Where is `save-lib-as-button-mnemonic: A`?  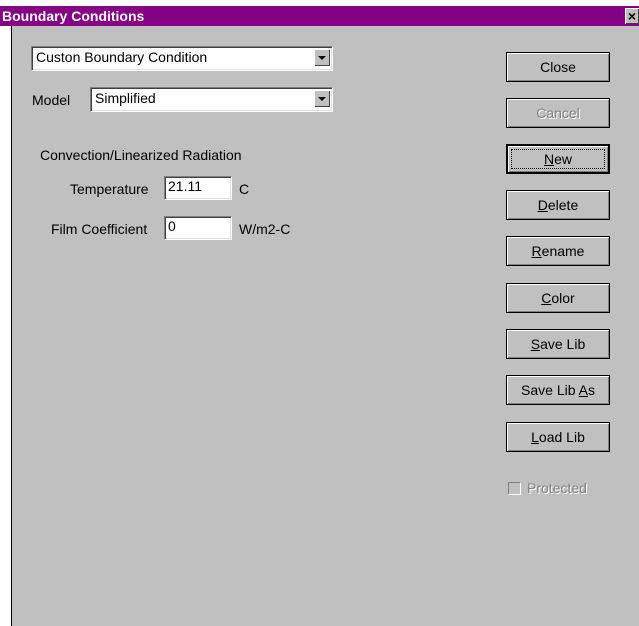 save-lib-as-button-mnemonic: A is located at coordinates (583, 390).